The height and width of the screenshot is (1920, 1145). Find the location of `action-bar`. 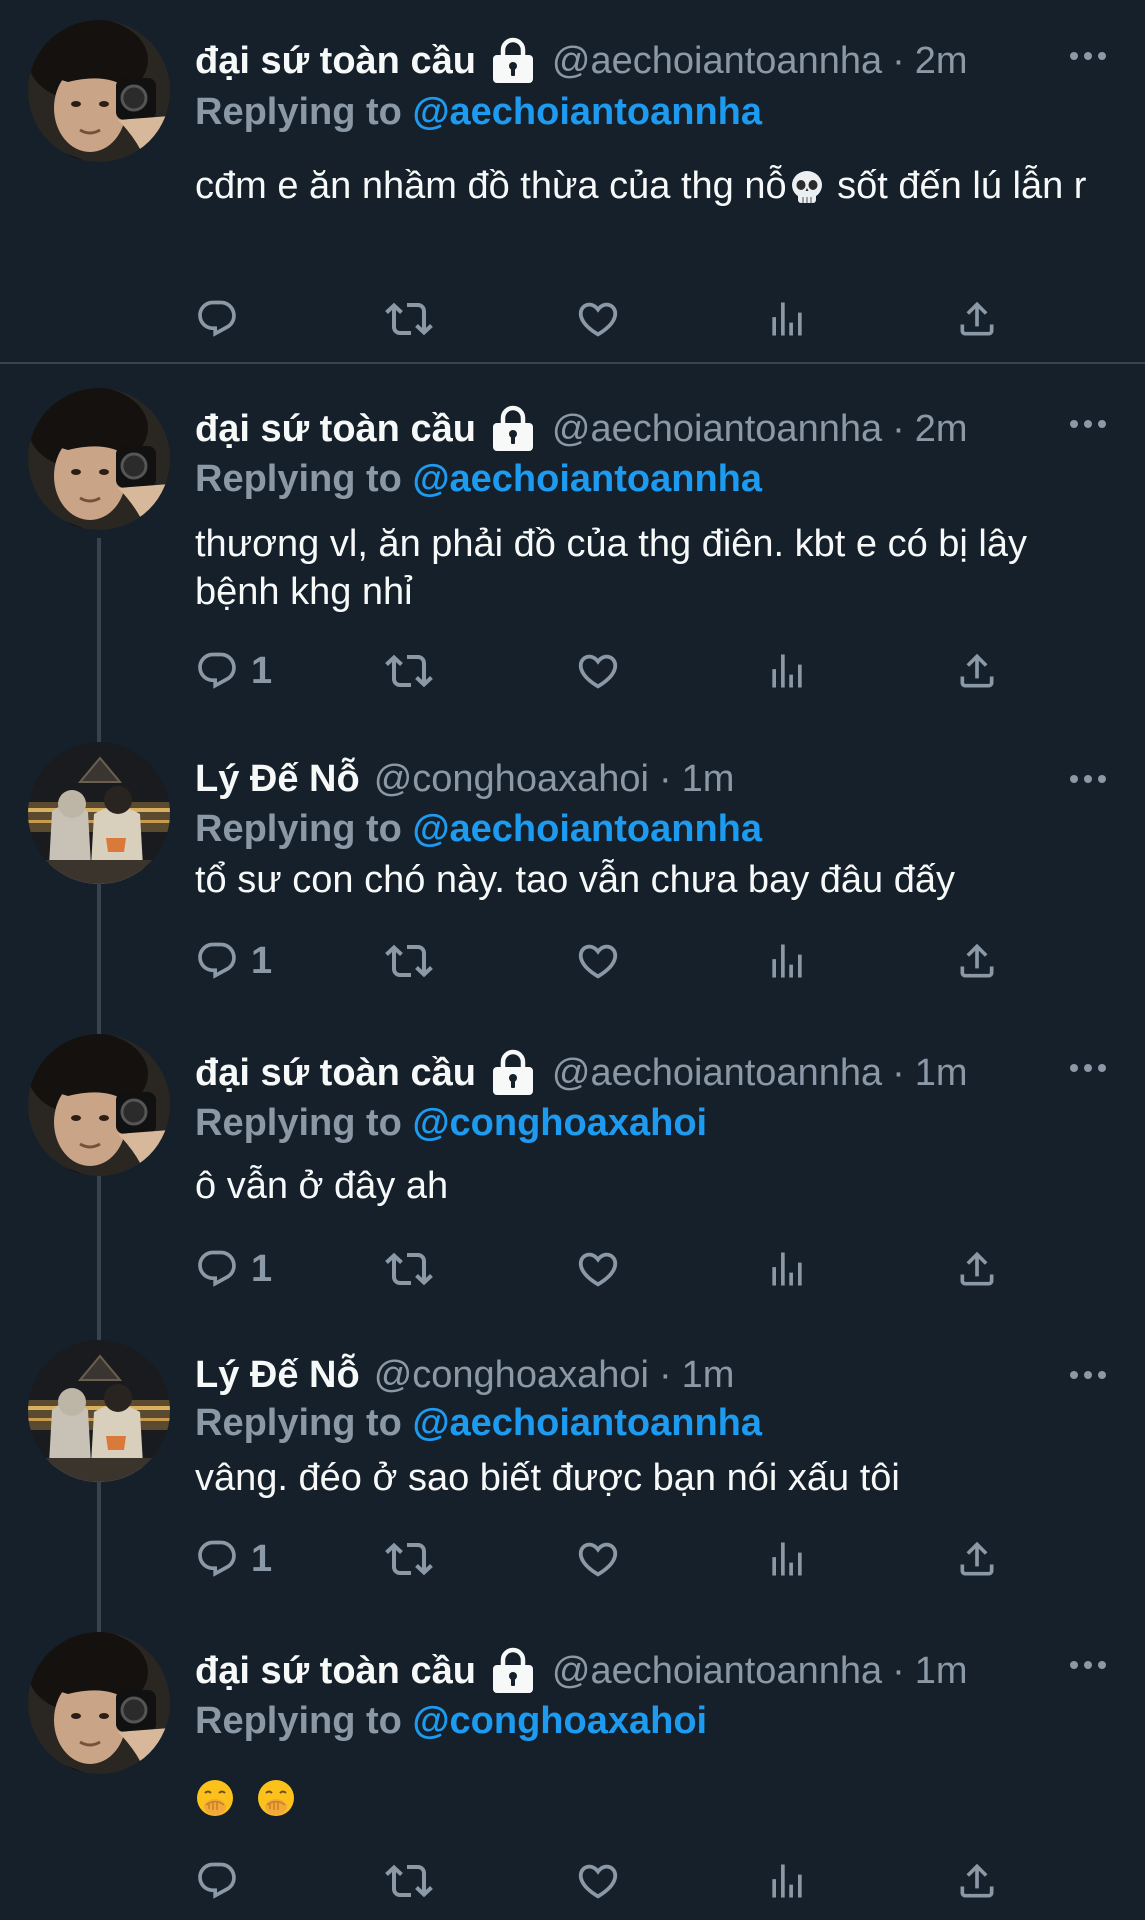

action-bar is located at coordinates (605, 319).